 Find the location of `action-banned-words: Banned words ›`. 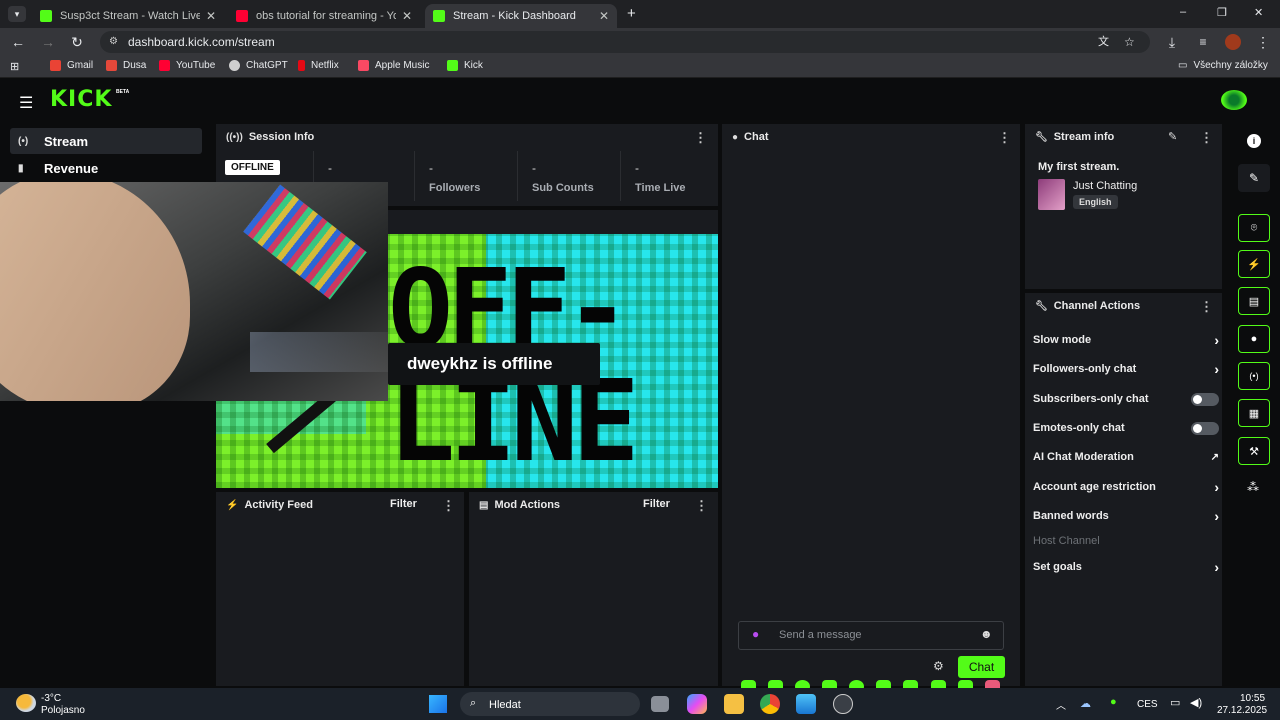

action-banned-words: Banned words › is located at coordinates (1126, 516).